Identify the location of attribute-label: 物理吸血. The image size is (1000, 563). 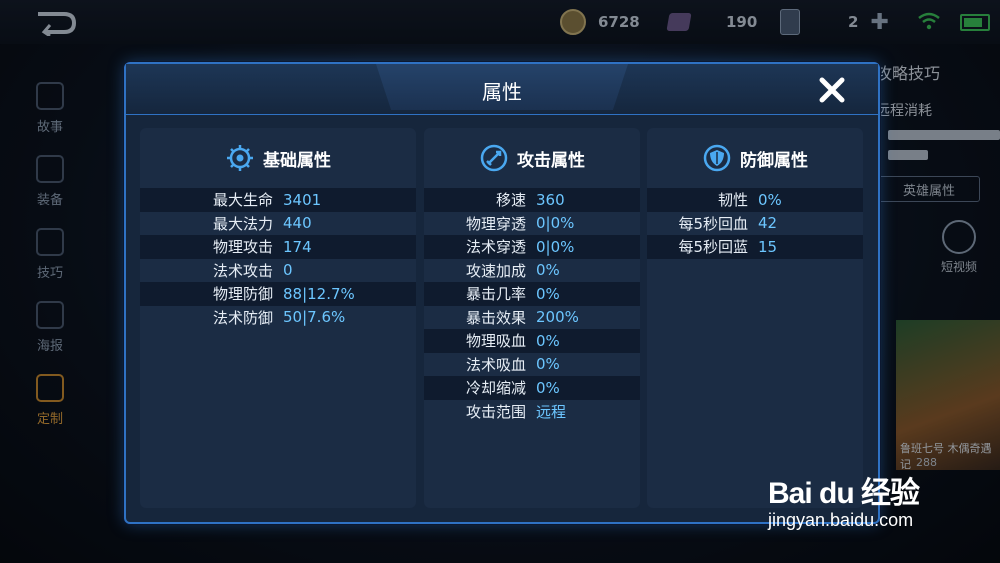
(495, 341).